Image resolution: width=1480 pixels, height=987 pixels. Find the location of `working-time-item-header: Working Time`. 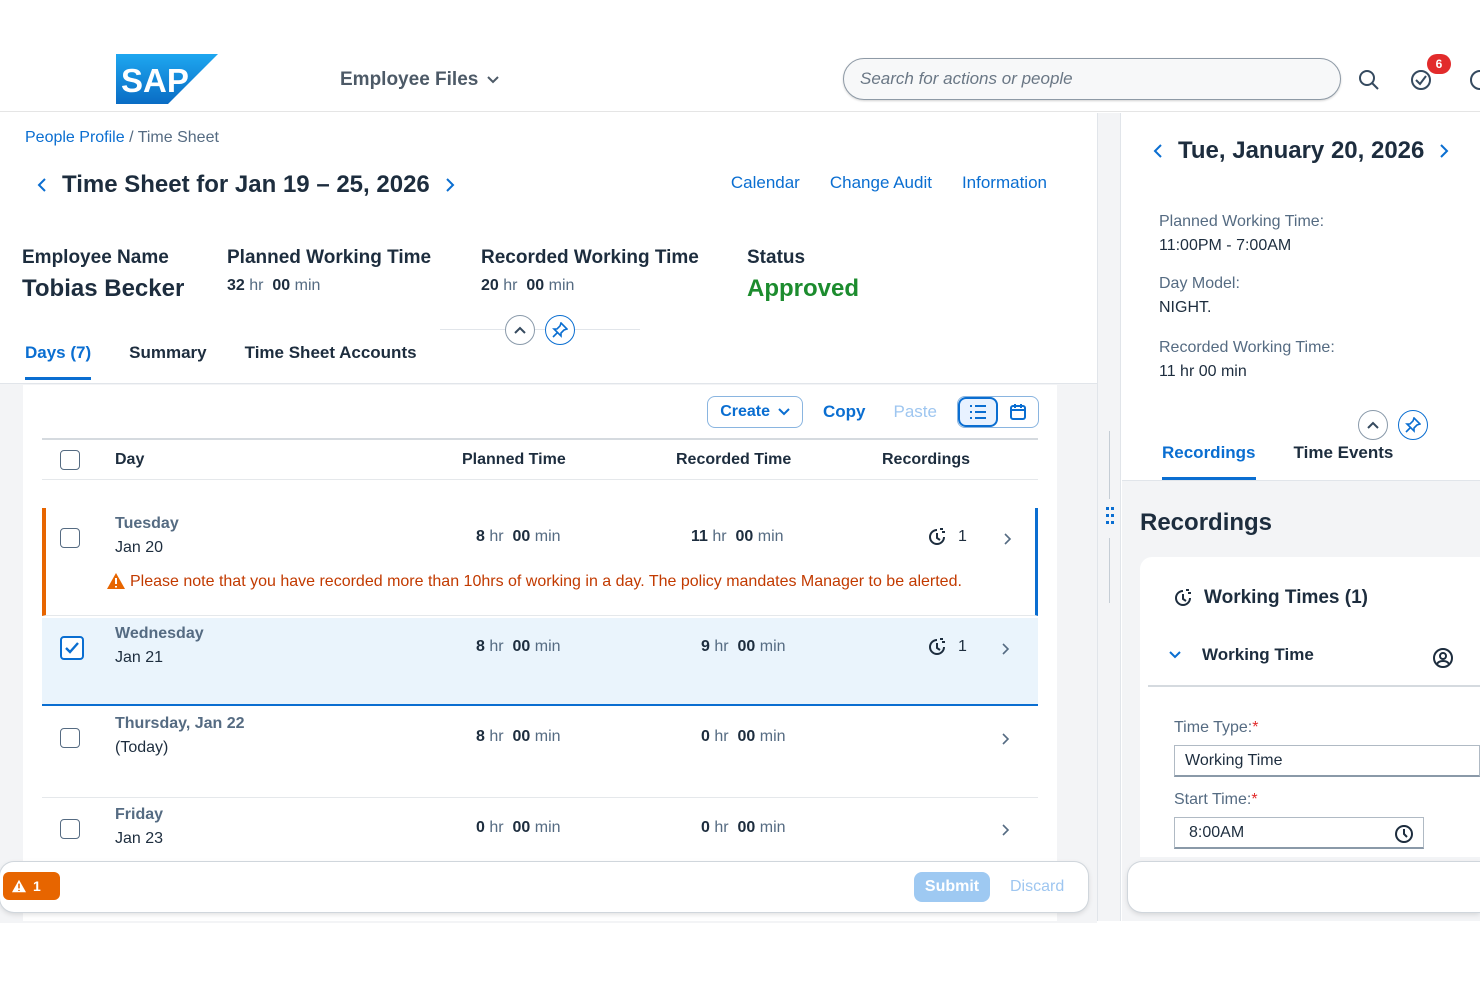

working-time-item-header: Working Time is located at coordinates (1241, 655).